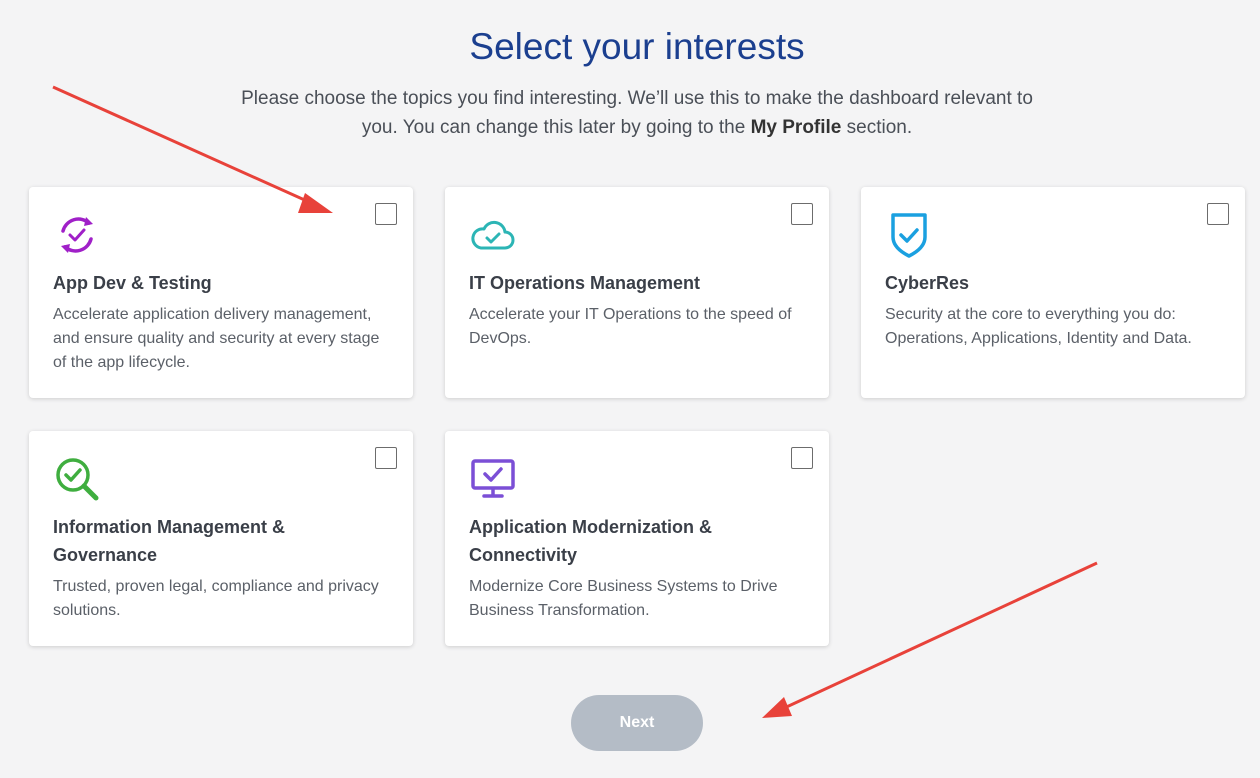  What do you see at coordinates (877, 127) in the screenshot?
I see `subtitle-text-end: section.` at bounding box center [877, 127].